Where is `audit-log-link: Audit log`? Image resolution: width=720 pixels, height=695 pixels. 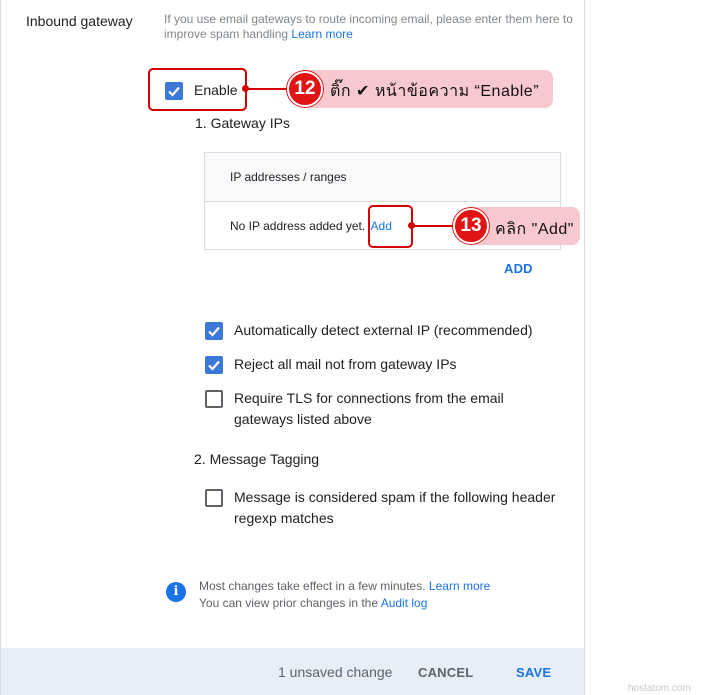
audit-log-link: Audit log is located at coordinates (404, 603).